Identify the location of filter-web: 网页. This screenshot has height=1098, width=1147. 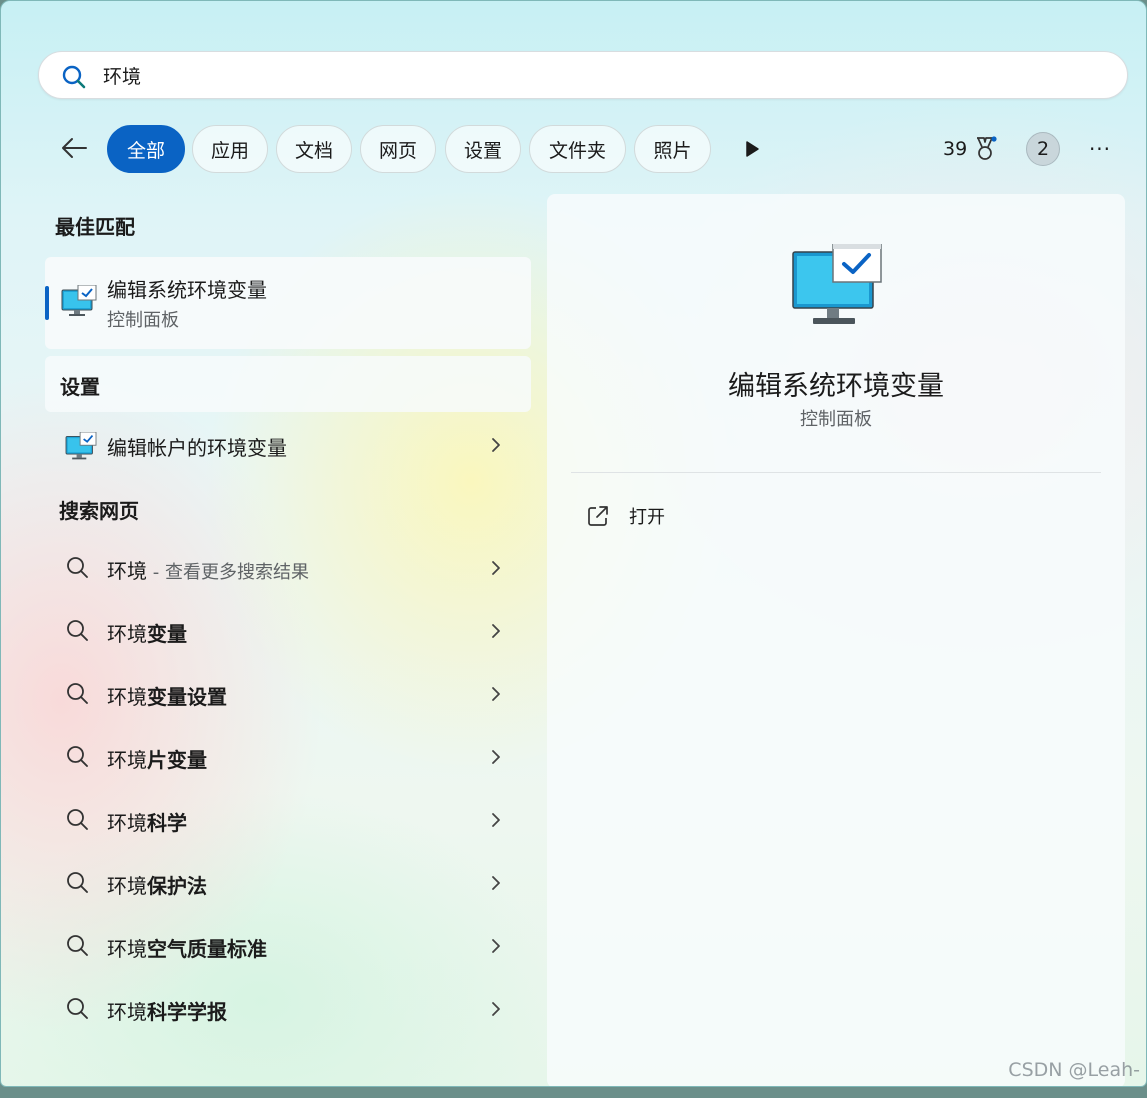
(398, 149).